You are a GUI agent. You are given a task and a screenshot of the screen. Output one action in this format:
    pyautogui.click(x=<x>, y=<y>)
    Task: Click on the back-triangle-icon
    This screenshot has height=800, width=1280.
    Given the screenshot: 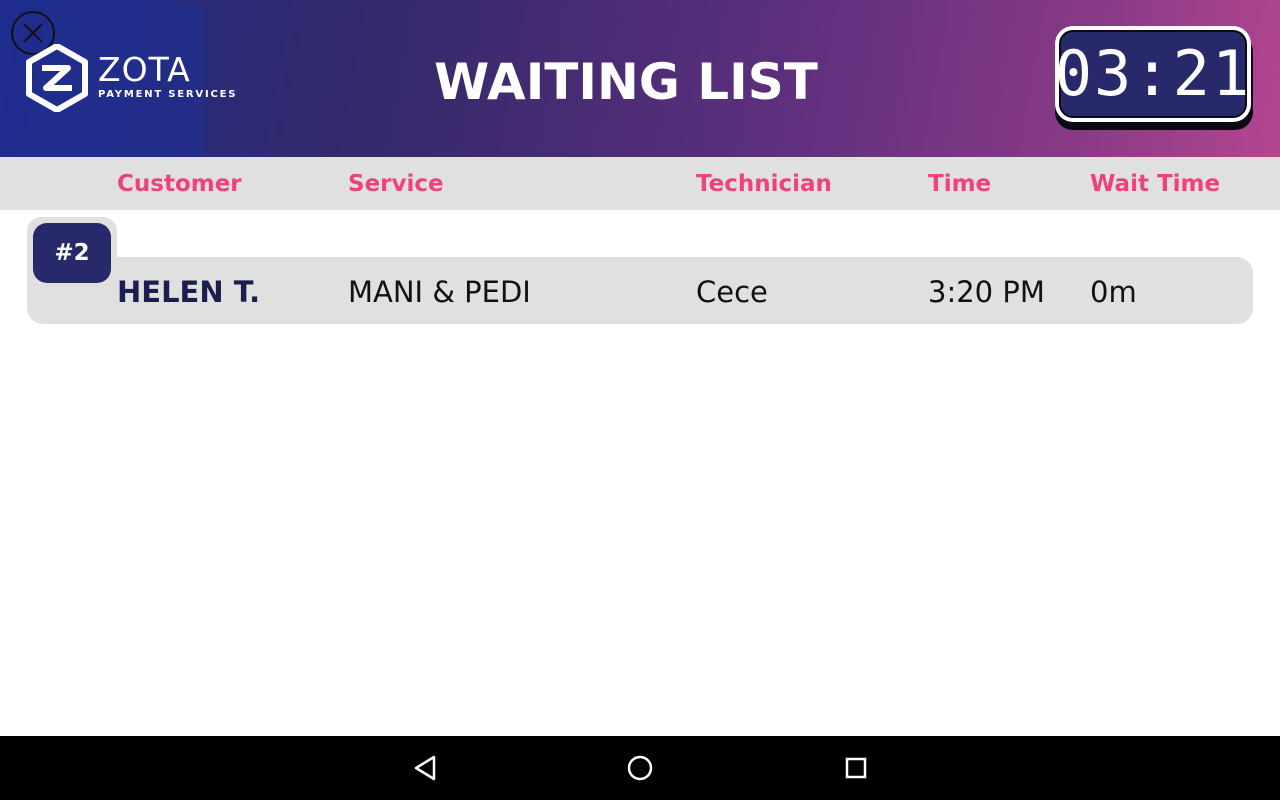 What is the action you would take?
    pyautogui.click(x=425, y=768)
    